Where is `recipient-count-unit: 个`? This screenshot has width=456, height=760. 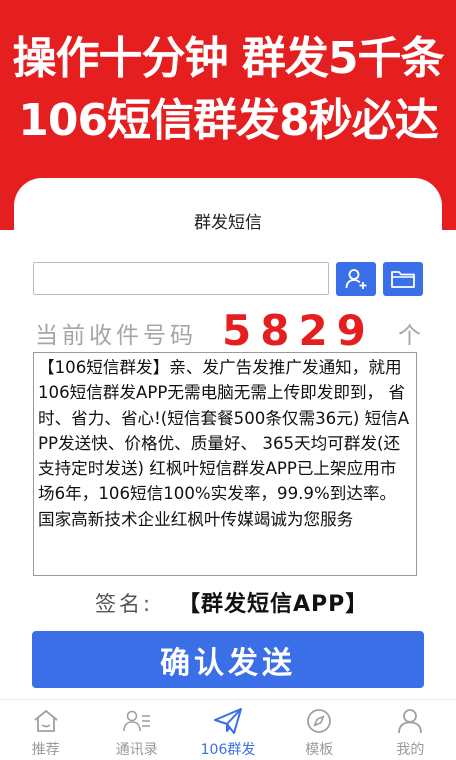 recipient-count-unit: 个 is located at coordinates (409, 336).